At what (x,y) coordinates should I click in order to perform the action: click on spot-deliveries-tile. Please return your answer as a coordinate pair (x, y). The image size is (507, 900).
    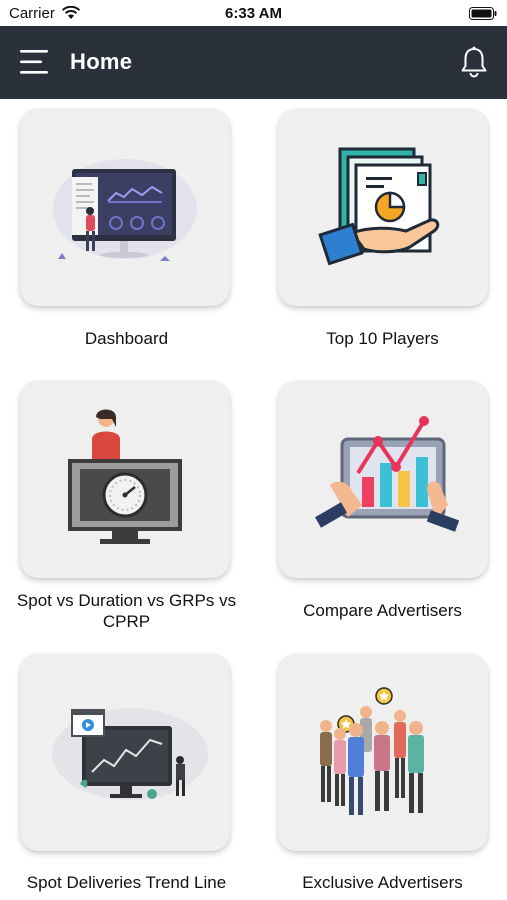
    Looking at the image, I should click on (125, 752).